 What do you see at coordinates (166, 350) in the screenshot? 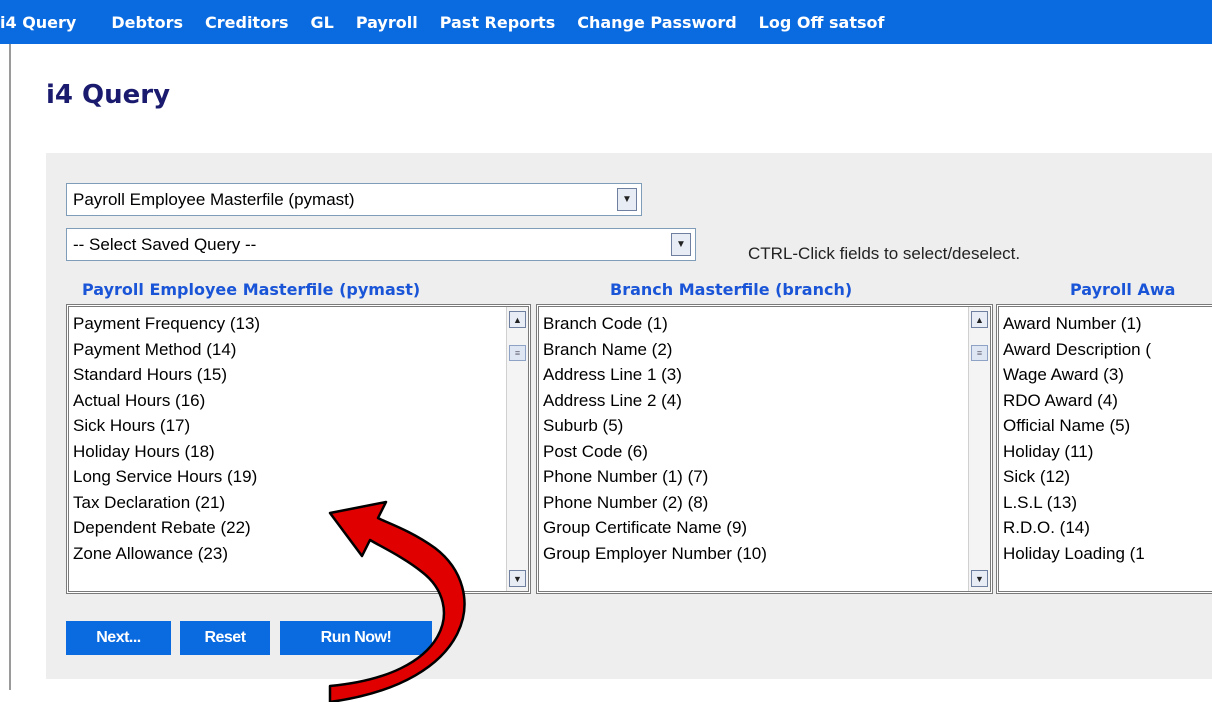
I see `list-item: Payment Method (14)` at bounding box center [166, 350].